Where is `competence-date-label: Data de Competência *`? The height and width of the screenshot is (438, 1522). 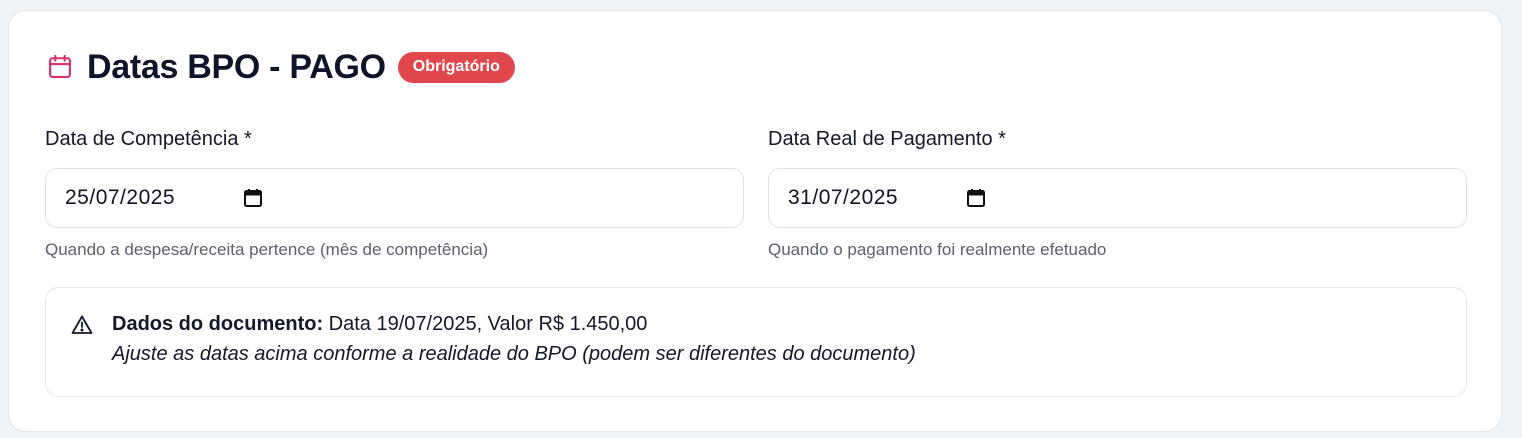 competence-date-label: Data de Competência * is located at coordinates (148, 139).